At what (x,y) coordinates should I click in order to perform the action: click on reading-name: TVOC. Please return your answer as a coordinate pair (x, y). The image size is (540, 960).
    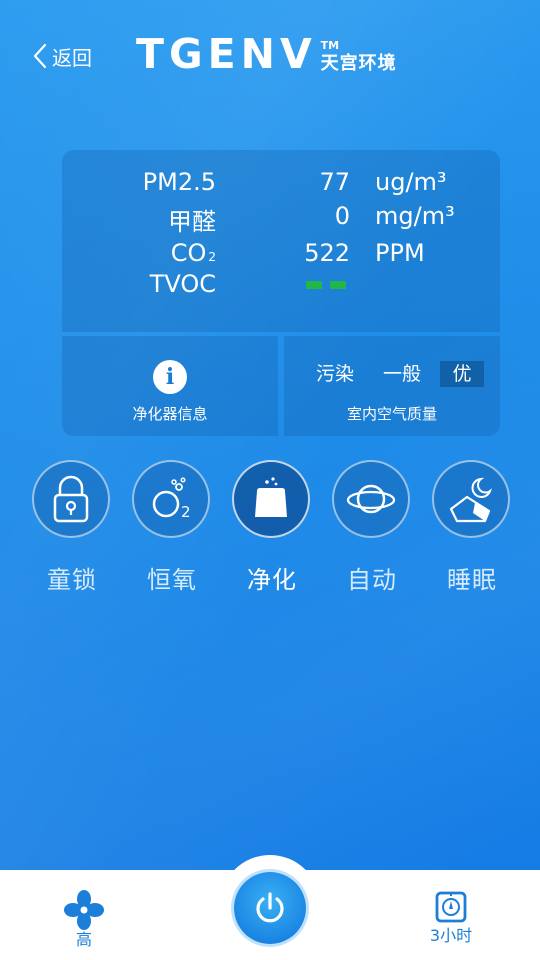
    Looking at the image, I should click on (182, 284).